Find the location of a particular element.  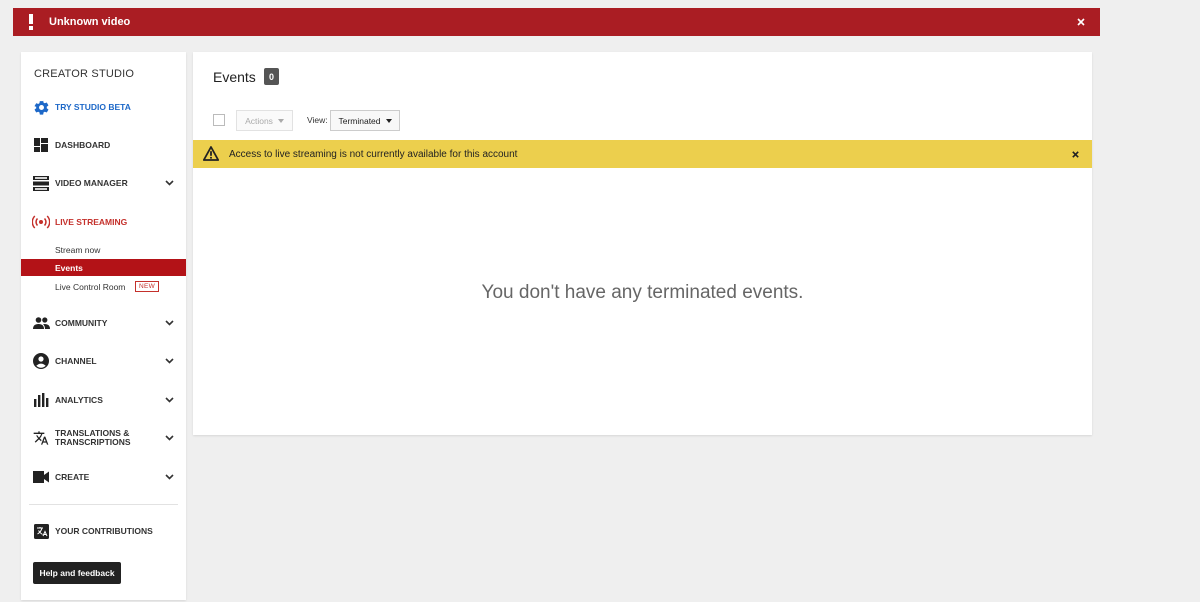

sidebar-item-your-contributions: YOUR CONTRIBUTIONS is located at coordinates (103, 531).